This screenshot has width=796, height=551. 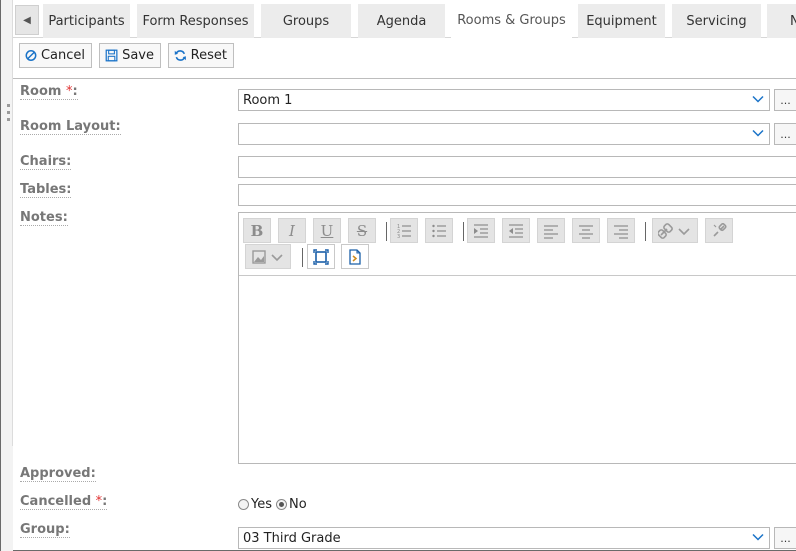 I want to click on left-splitter, so click(x=7, y=223).